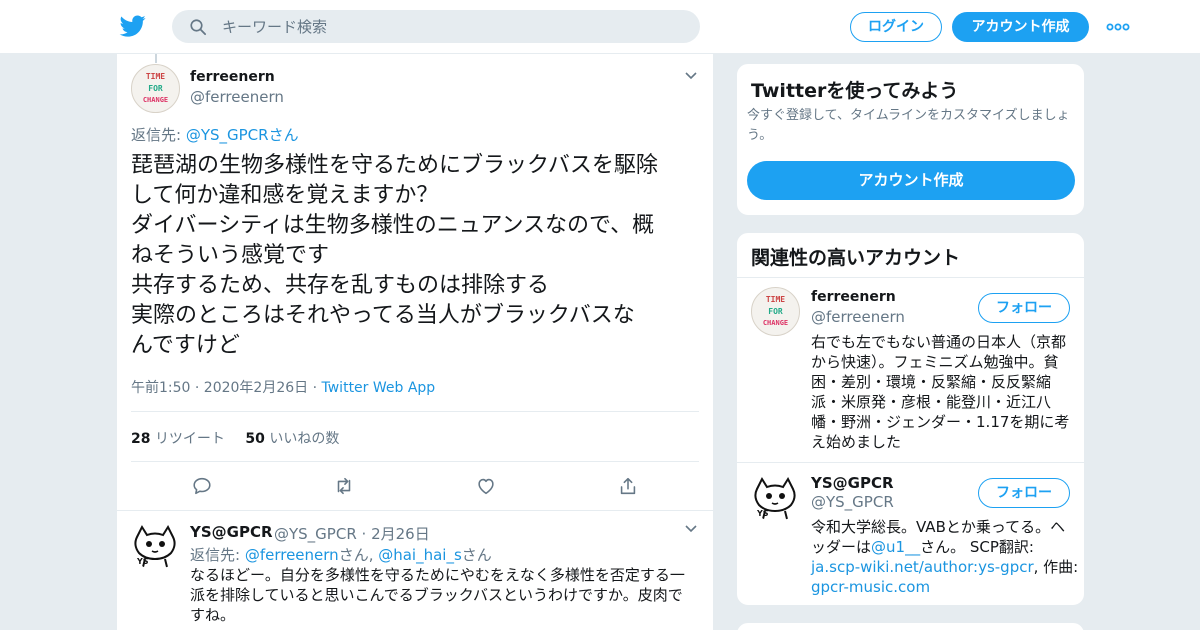  Describe the element at coordinates (852, 502) in the screenshot. I see `account-handle: @YS_GPCR` at that location.